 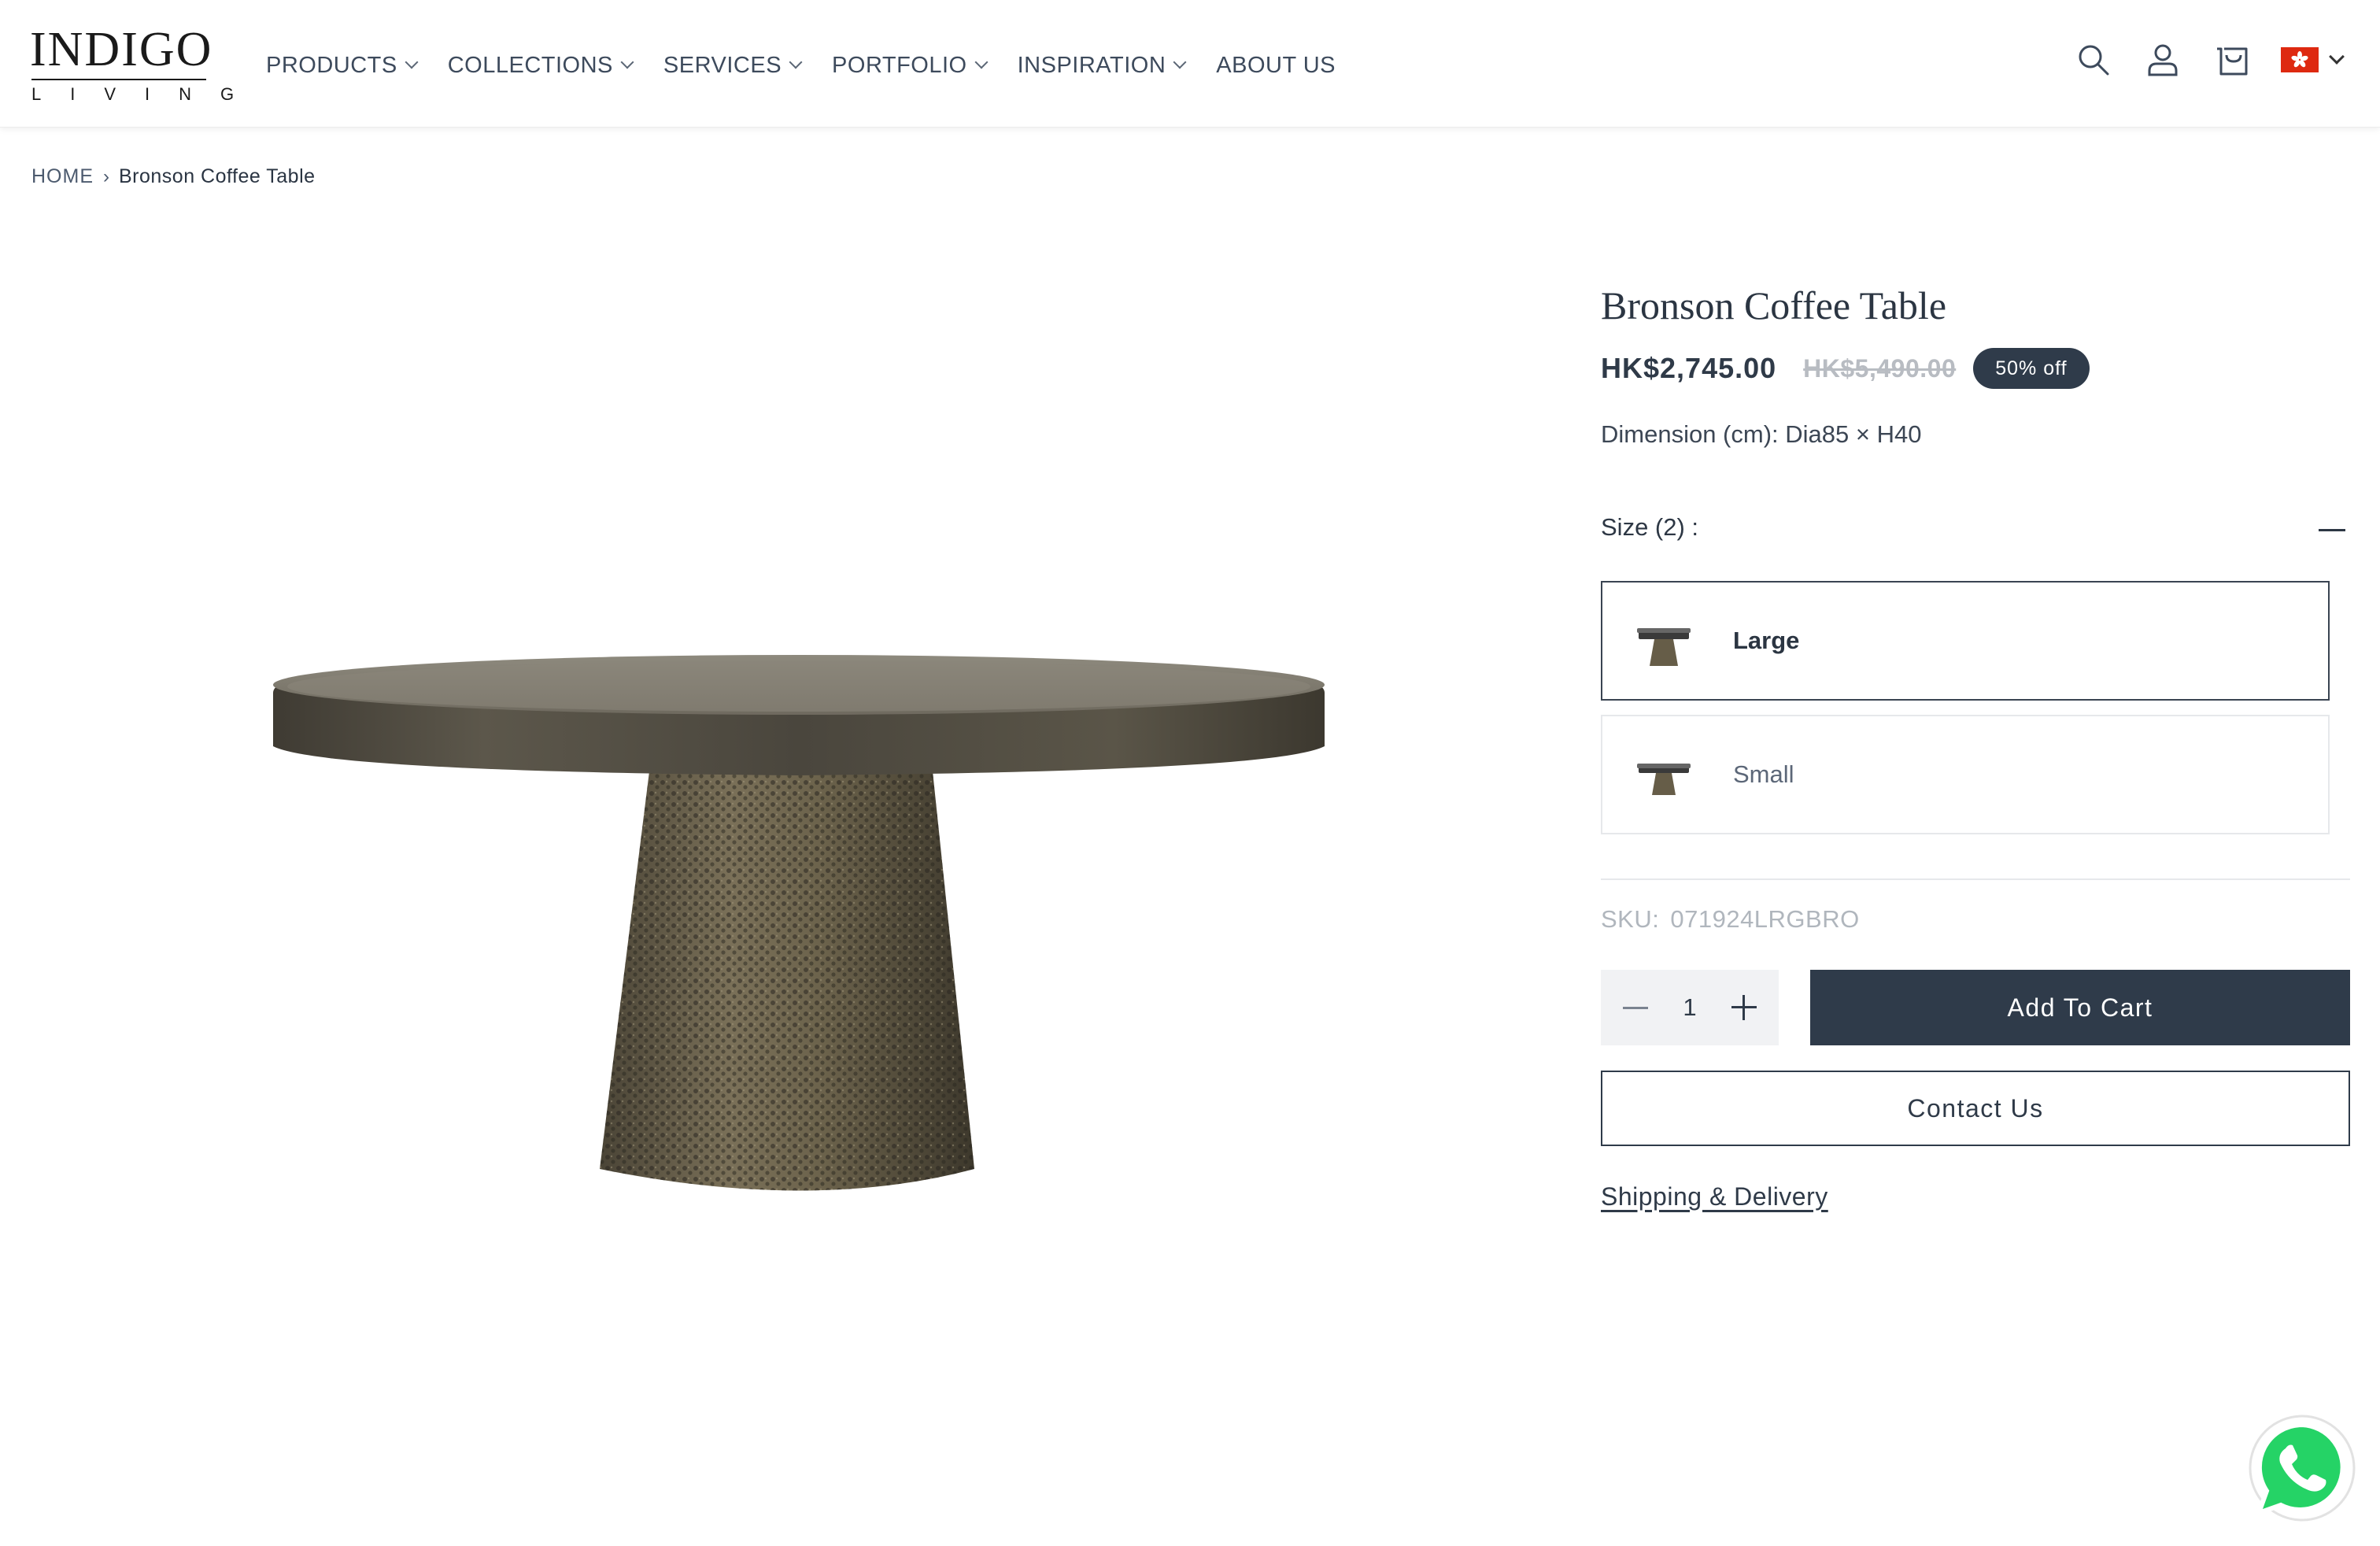 I want to click on collapse-icon, so click(x=2332, y=530).